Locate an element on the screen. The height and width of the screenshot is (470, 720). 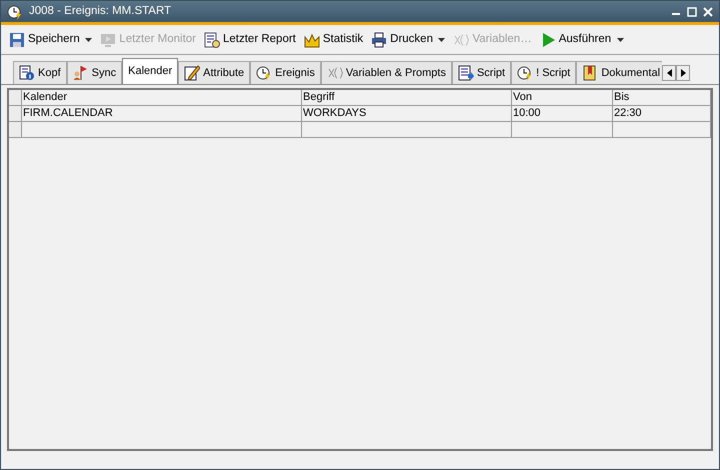
tab: Kalender is located at coordinates (150, 71).